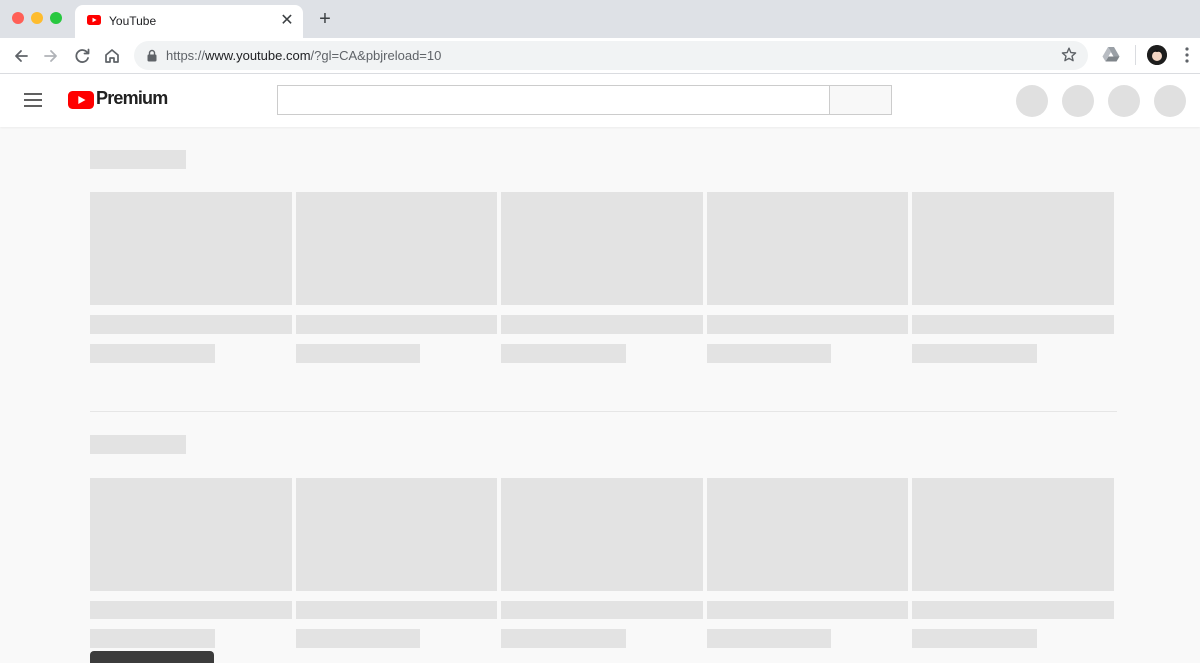 This screenshot has height=663, width=1200. Describe the element at coordinates (18, 18) in the screenshot. I see `window-close-button` at that location.